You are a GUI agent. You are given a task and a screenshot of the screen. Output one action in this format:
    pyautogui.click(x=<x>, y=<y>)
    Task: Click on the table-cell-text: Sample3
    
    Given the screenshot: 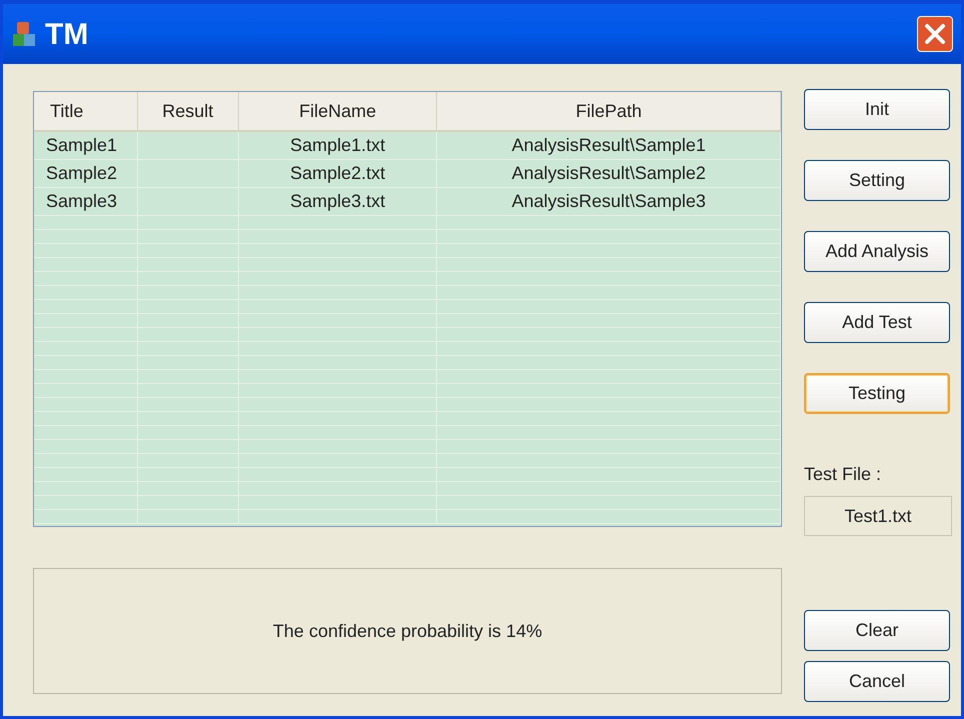 What is the action you would take?
    pyautogui.click(x=82, y=201)
    